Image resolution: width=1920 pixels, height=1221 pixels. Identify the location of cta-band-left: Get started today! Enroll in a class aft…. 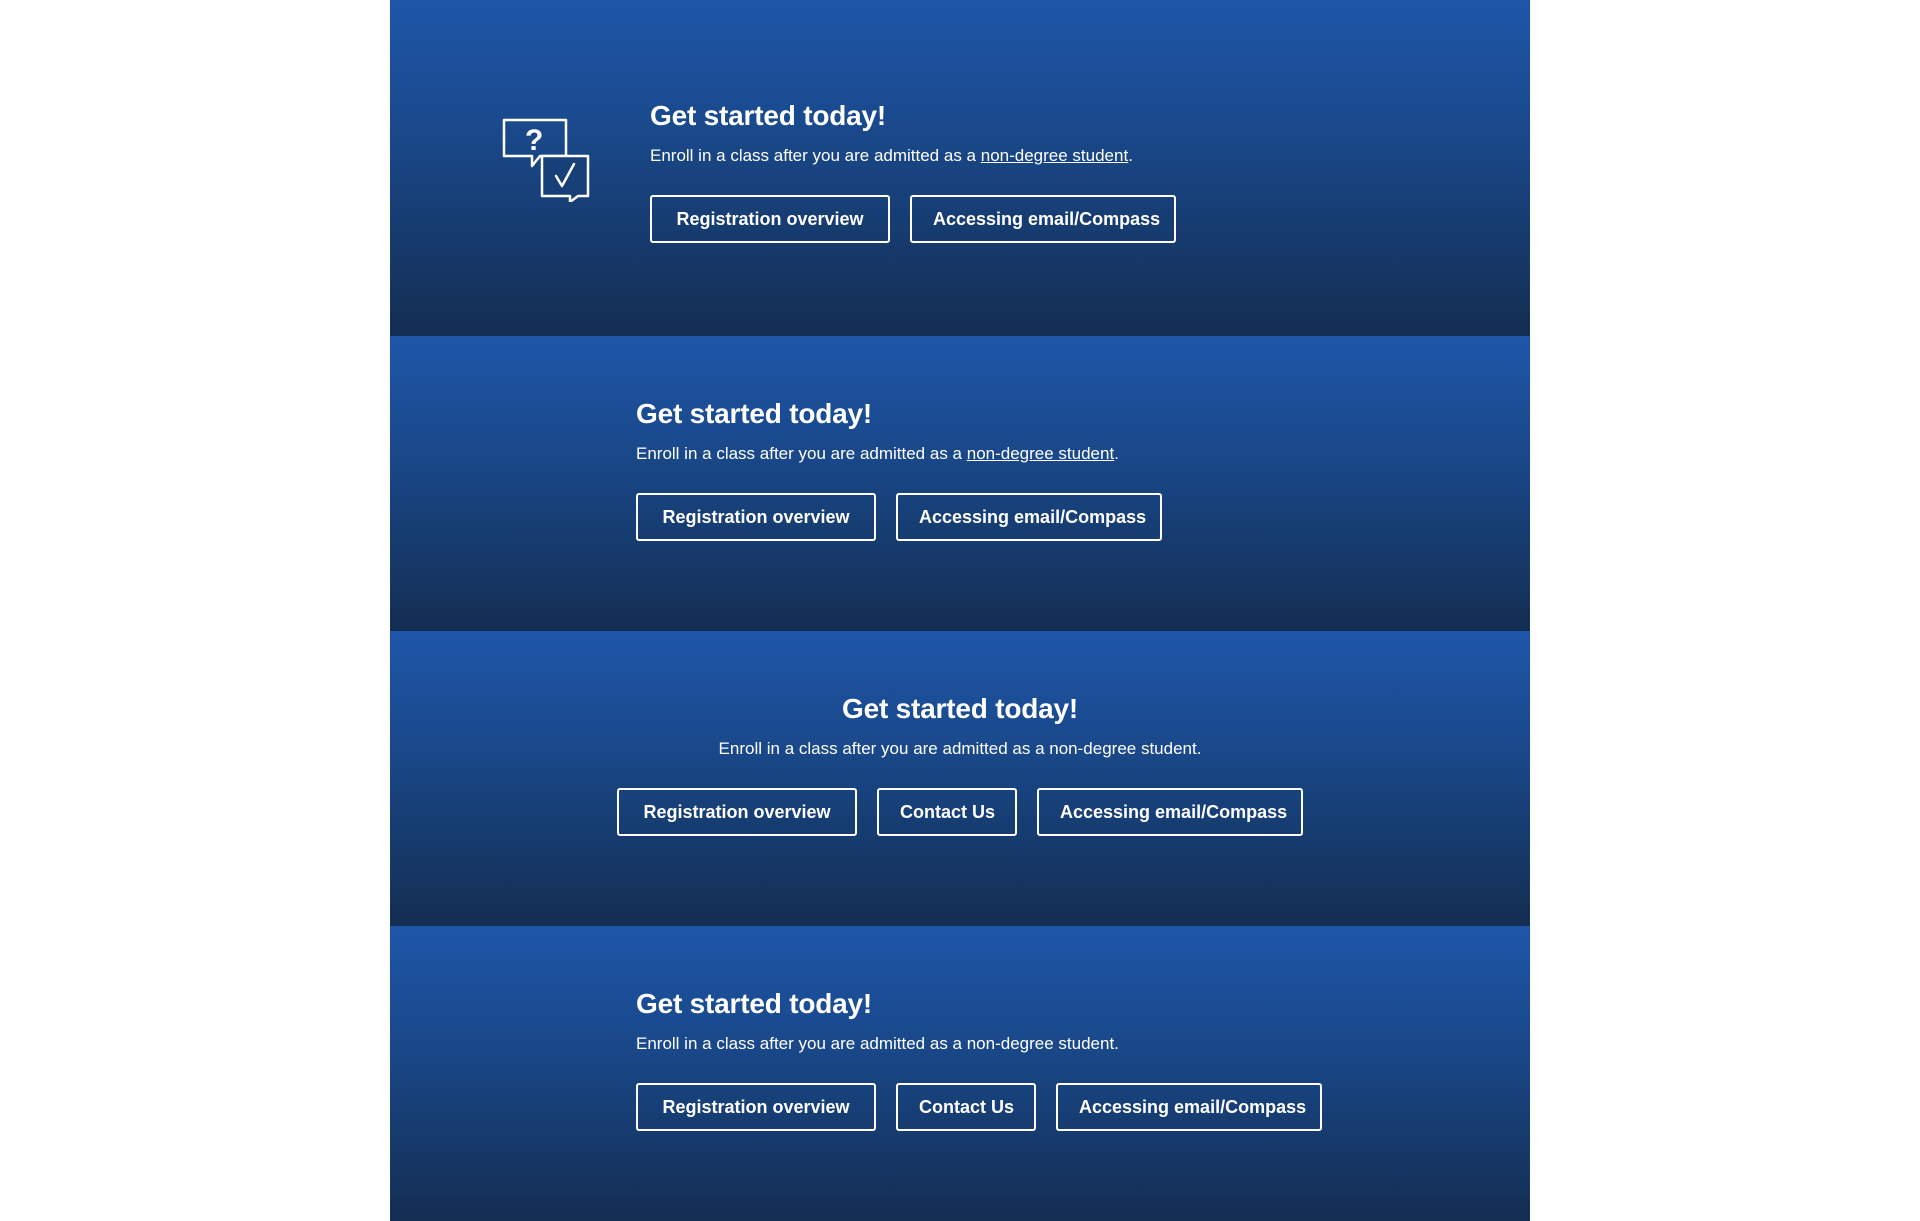
(960, 483).